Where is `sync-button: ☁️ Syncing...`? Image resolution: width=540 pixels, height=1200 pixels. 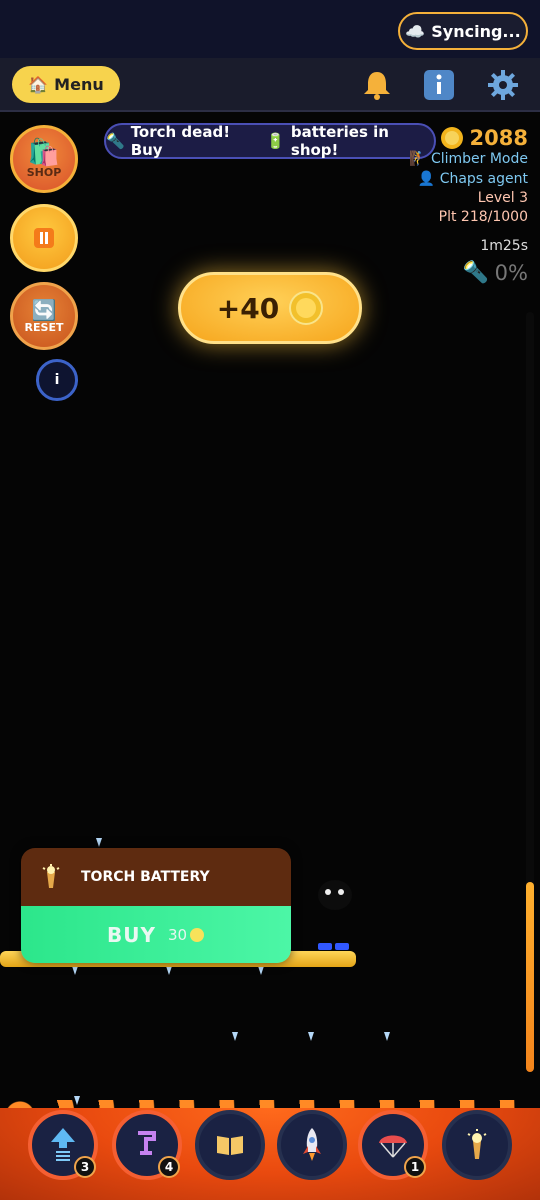
sync-button: ☁️ Syncing... is located at coordinates (463, 31).